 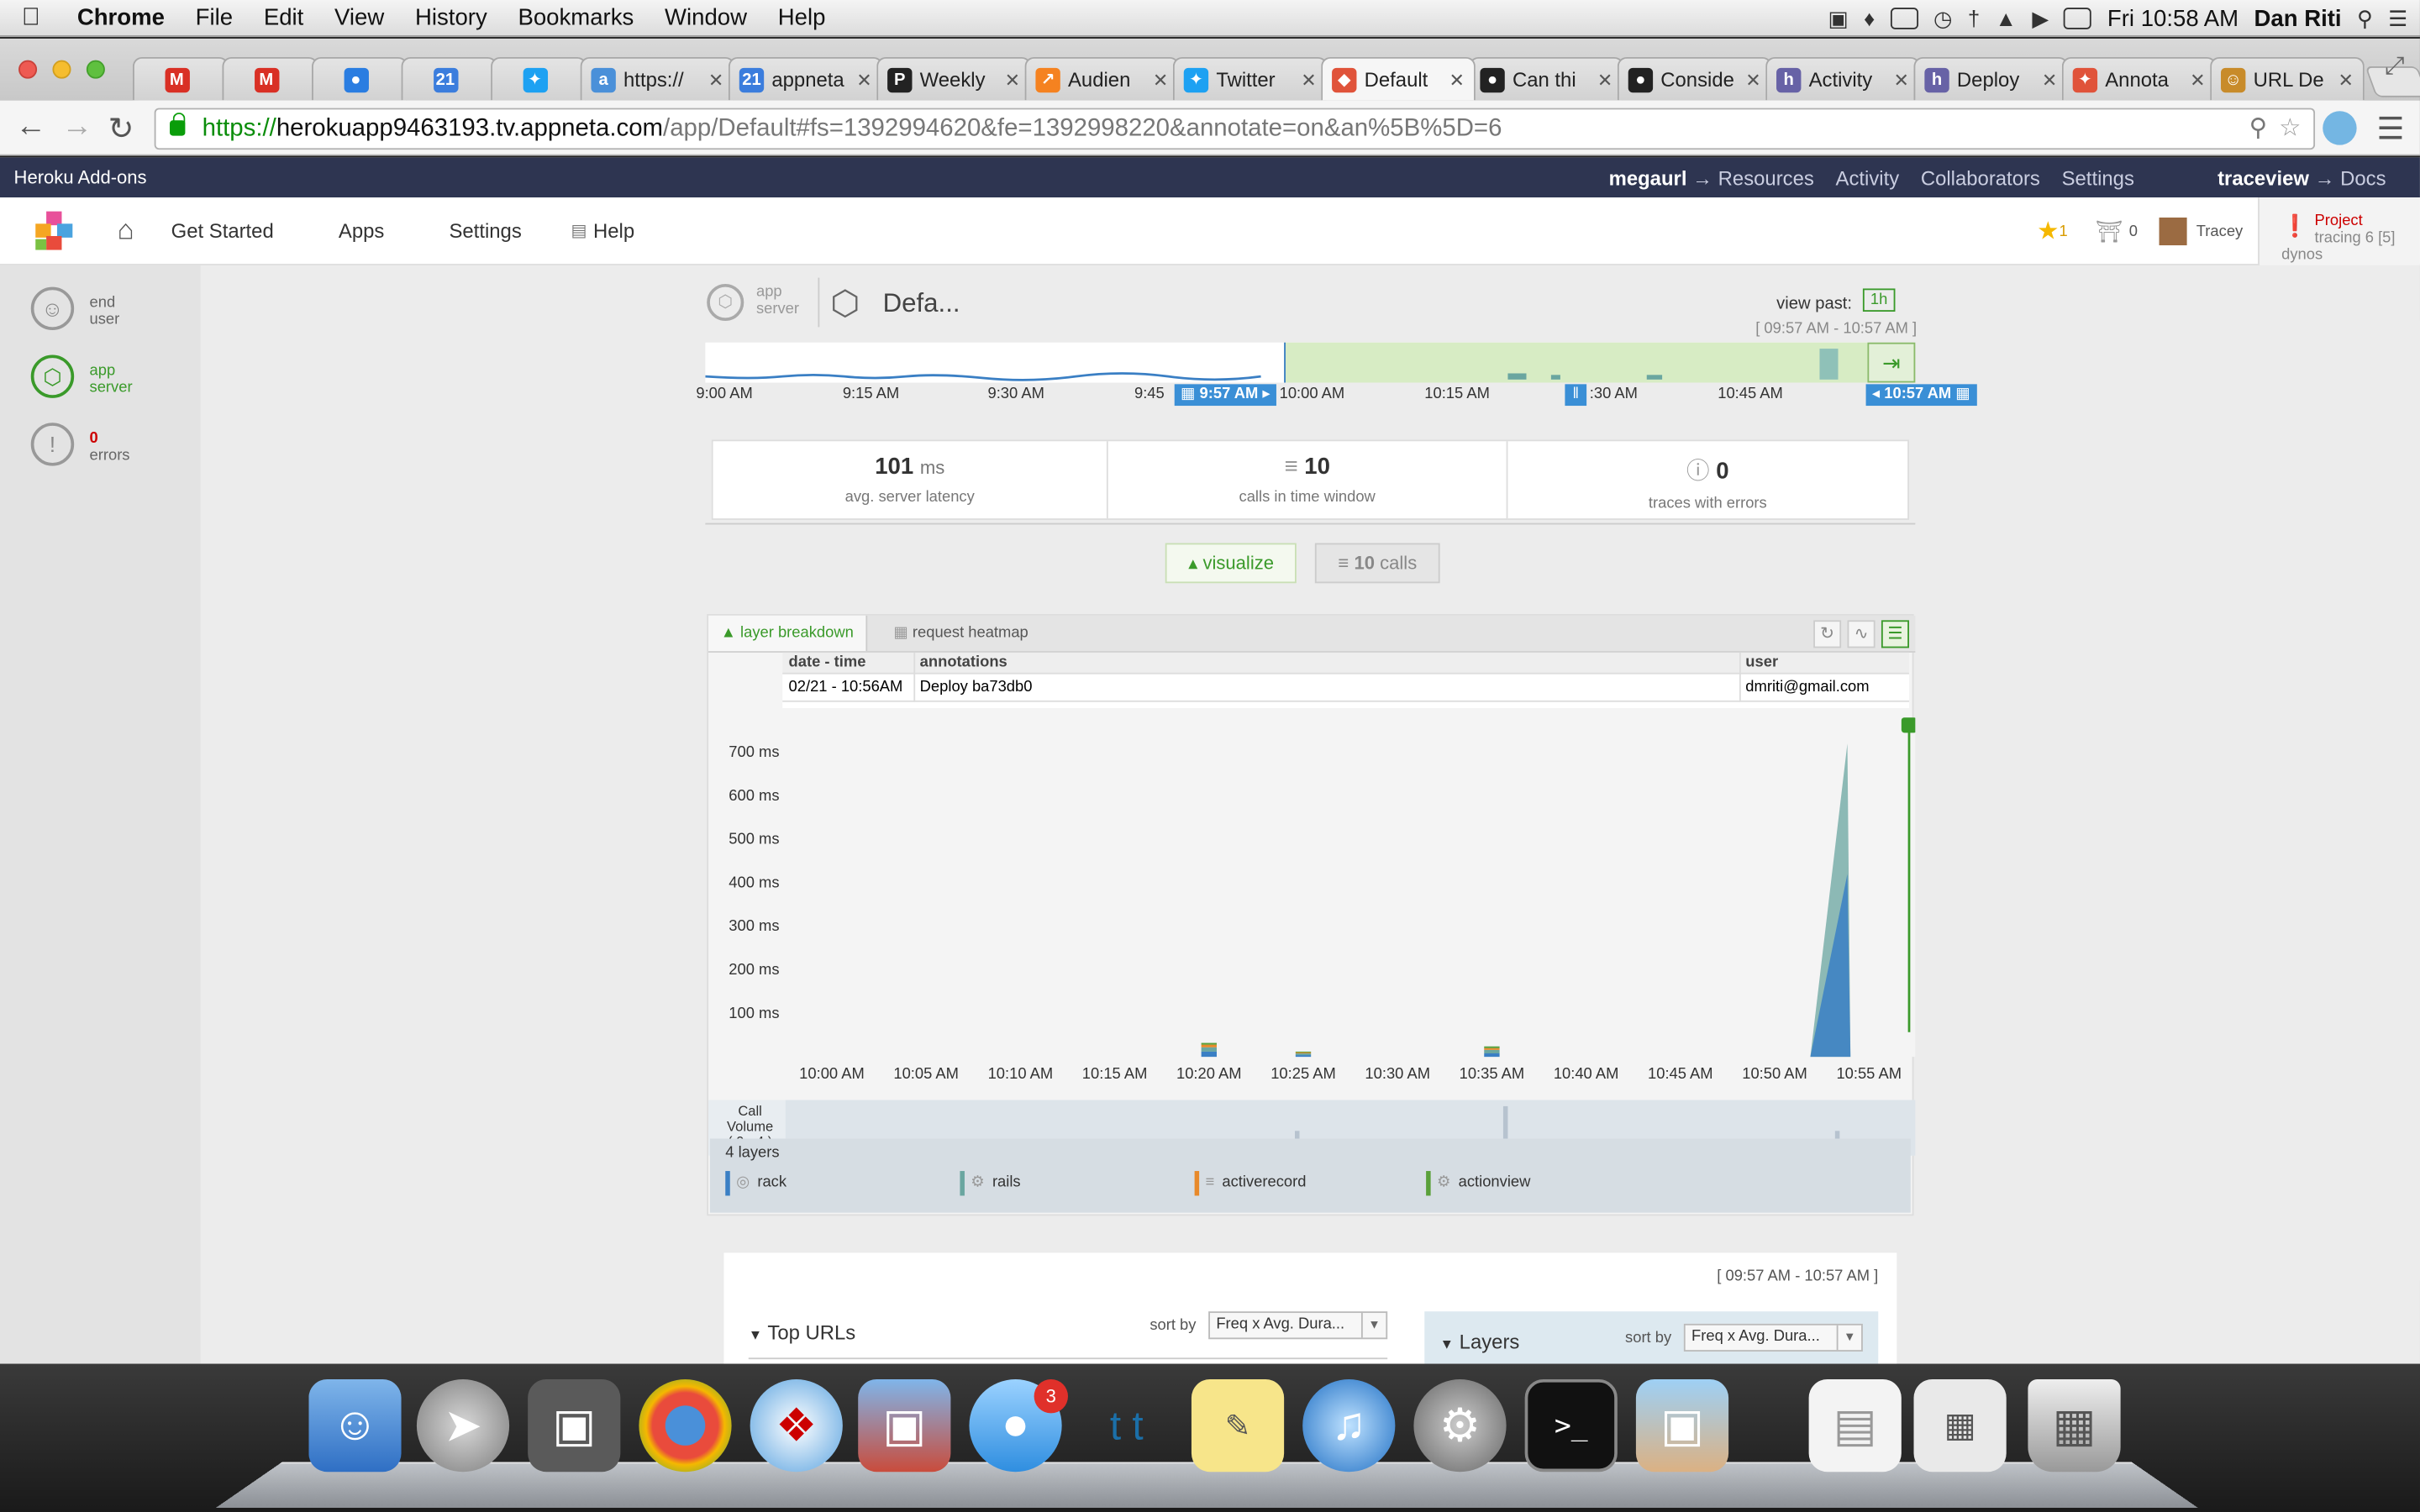 What do you see at coordinates (1991, 78) in the screenshot?
I see `browser-tab: h Deploy ✕` at bounding box center [1991, 78].